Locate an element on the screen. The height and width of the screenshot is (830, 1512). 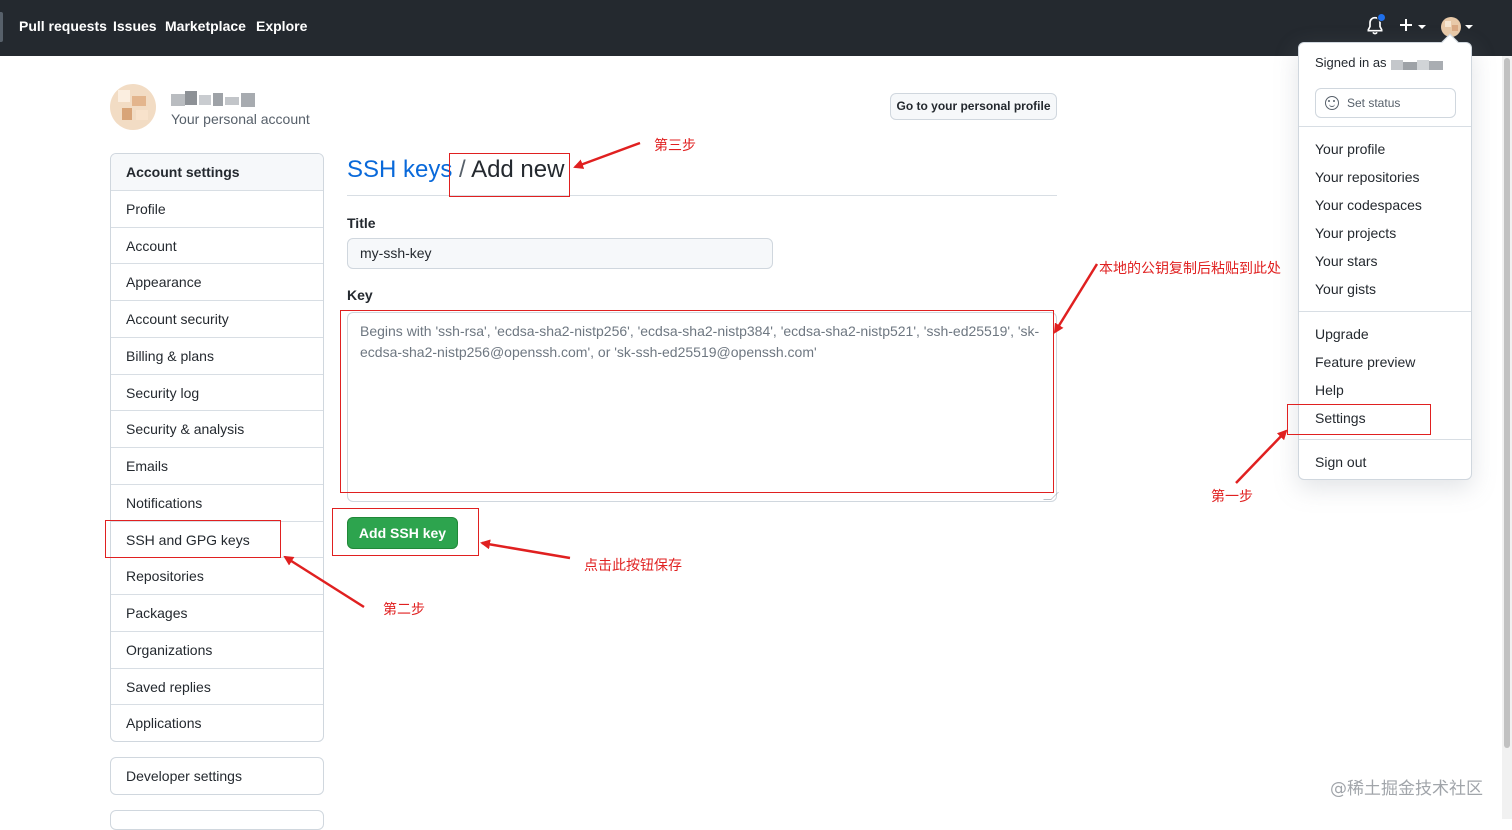
smiley-icon is located at coordinates (1332, 103).